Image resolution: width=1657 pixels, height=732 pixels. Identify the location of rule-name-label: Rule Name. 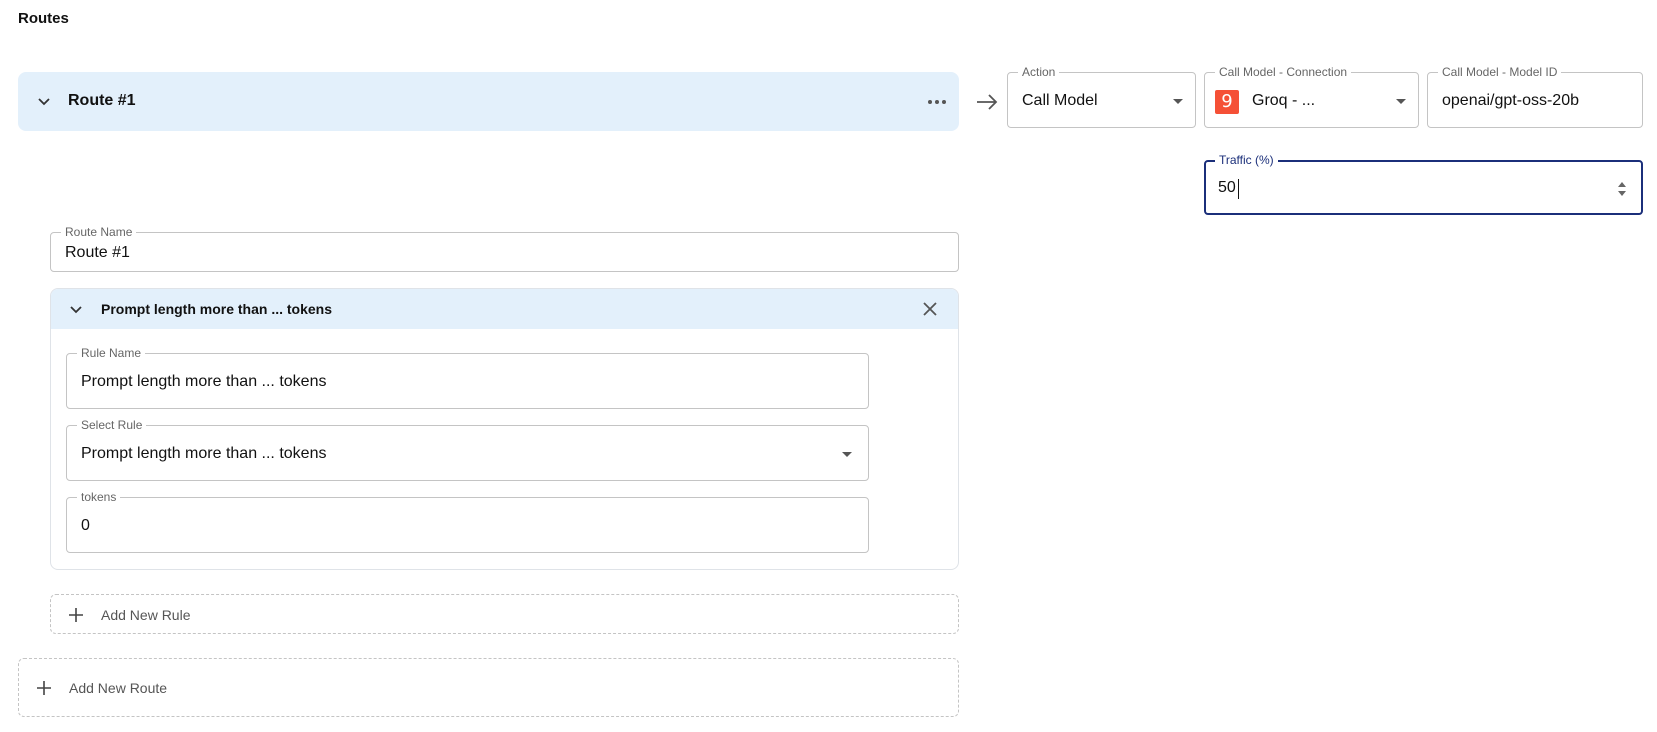
(111, 353).